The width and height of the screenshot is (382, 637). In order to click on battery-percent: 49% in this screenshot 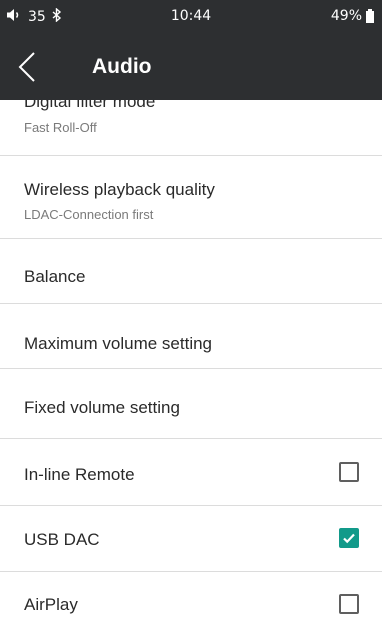, I will do `click(346, 16)`.